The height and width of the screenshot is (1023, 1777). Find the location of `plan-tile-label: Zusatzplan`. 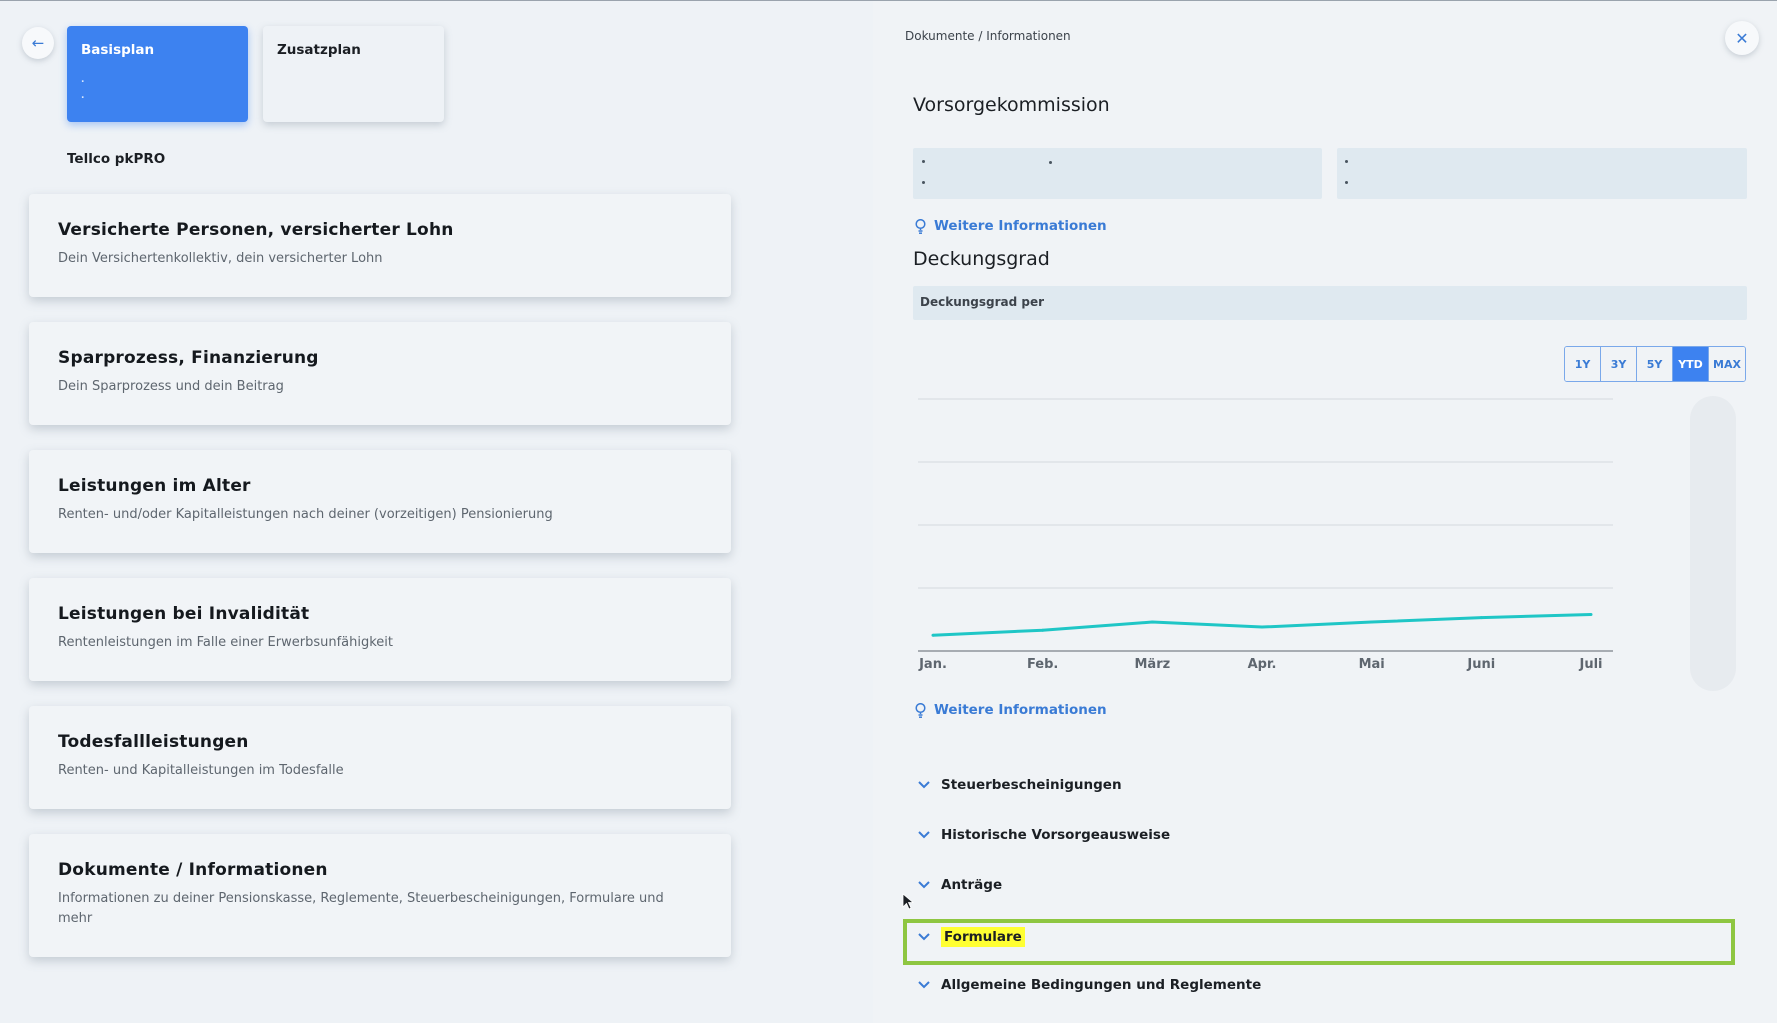

plan-tile-label: Zusatzplan is located at coordinates (319, 50).